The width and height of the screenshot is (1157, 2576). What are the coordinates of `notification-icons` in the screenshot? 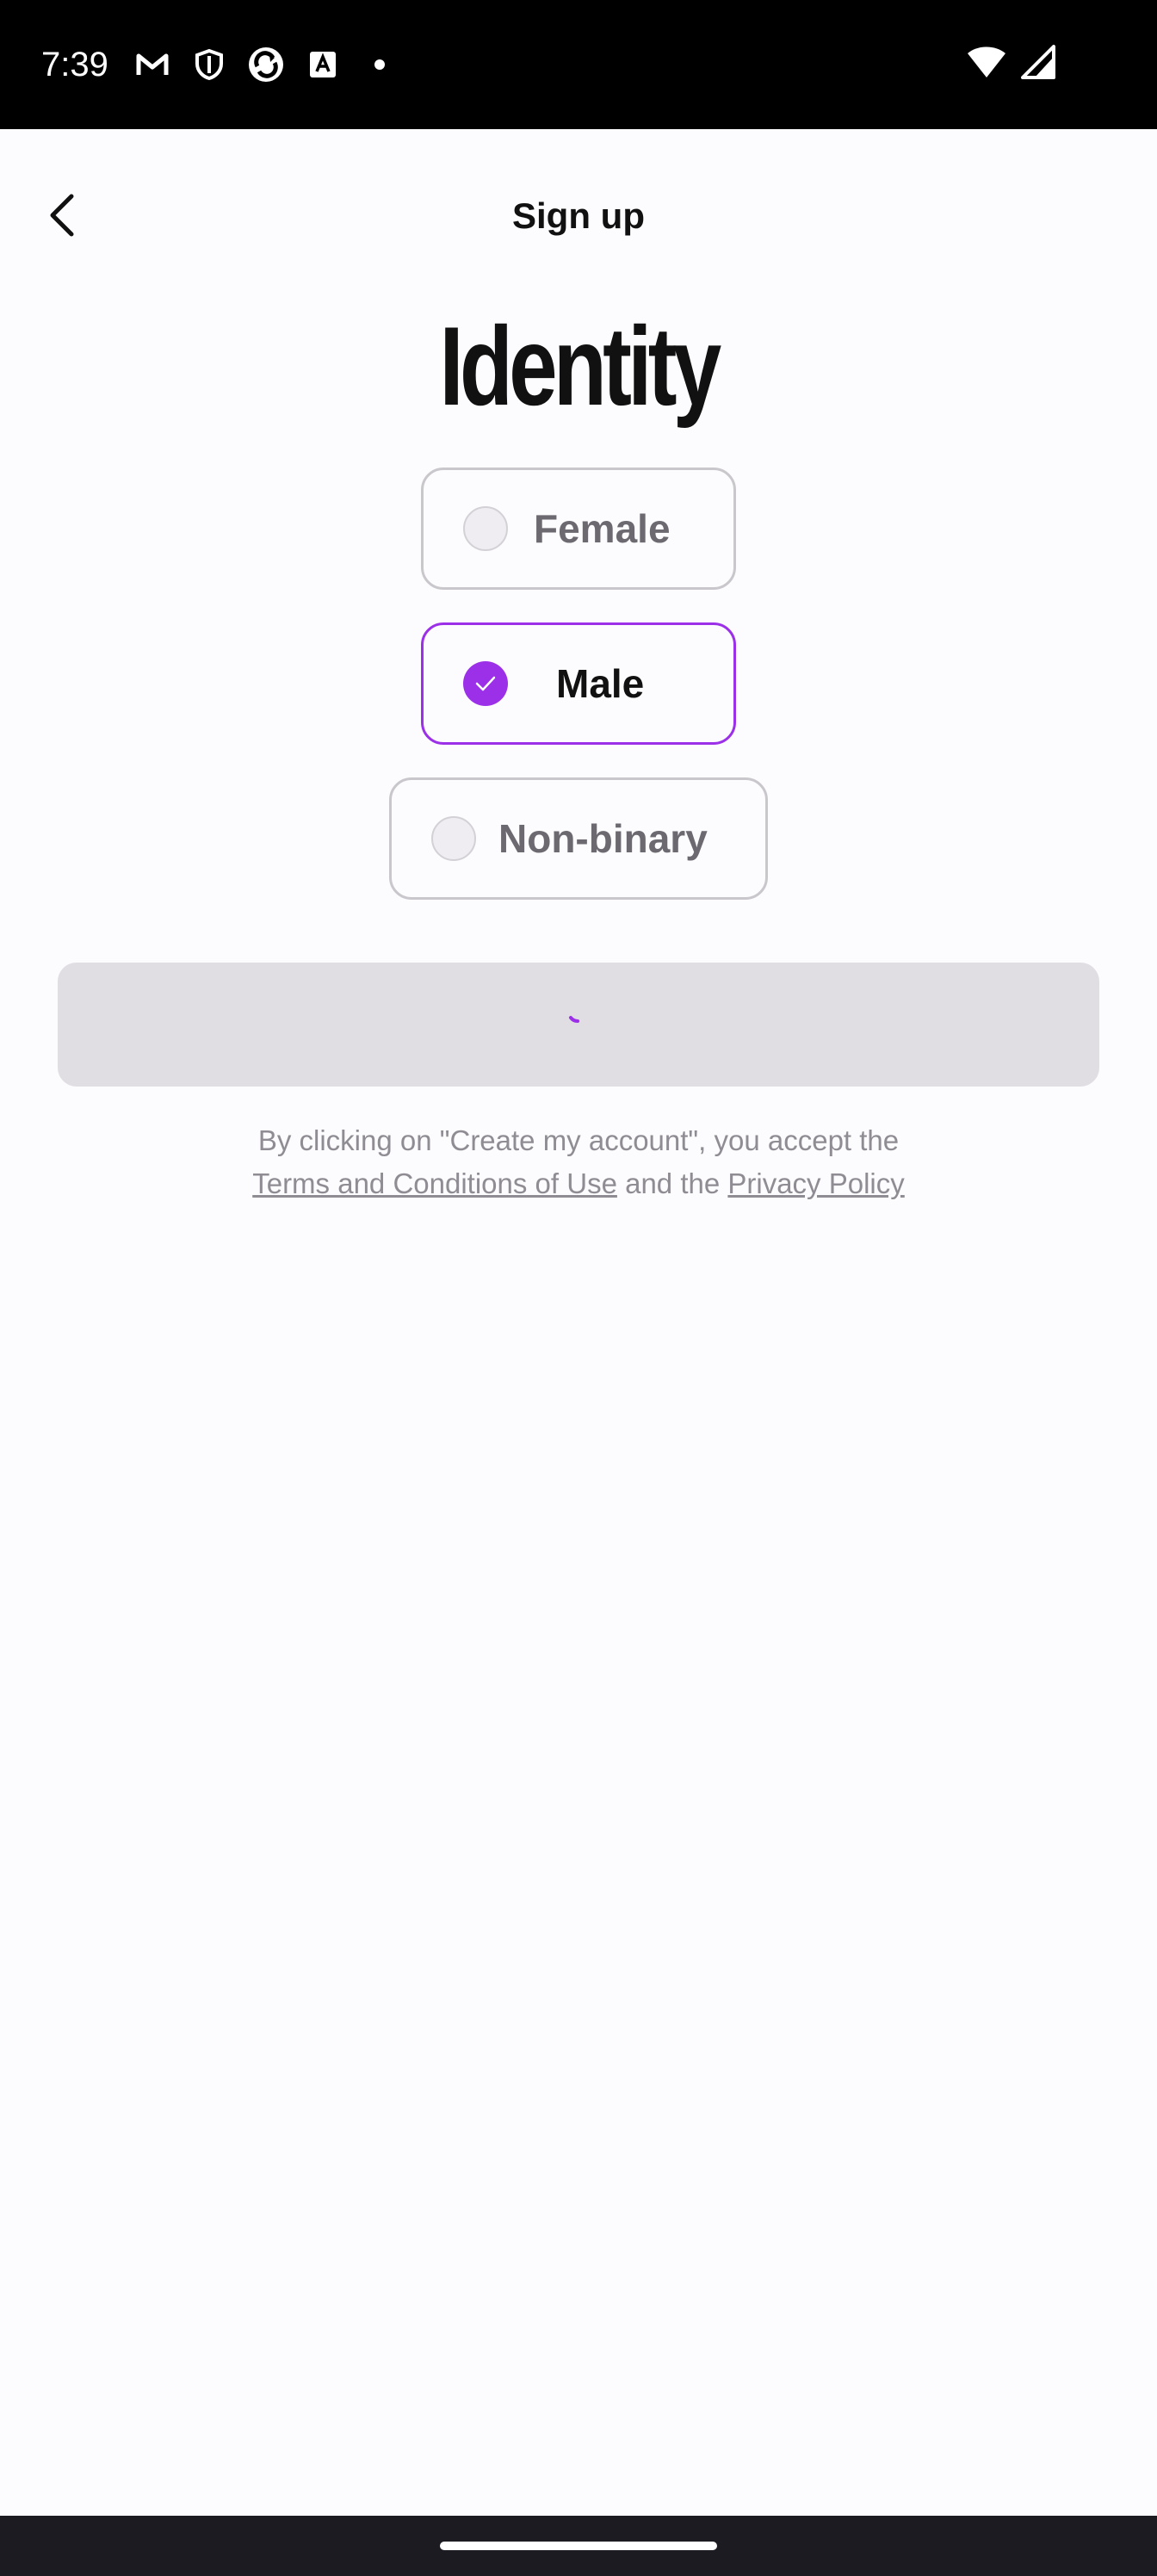 It's located at (266, 64).